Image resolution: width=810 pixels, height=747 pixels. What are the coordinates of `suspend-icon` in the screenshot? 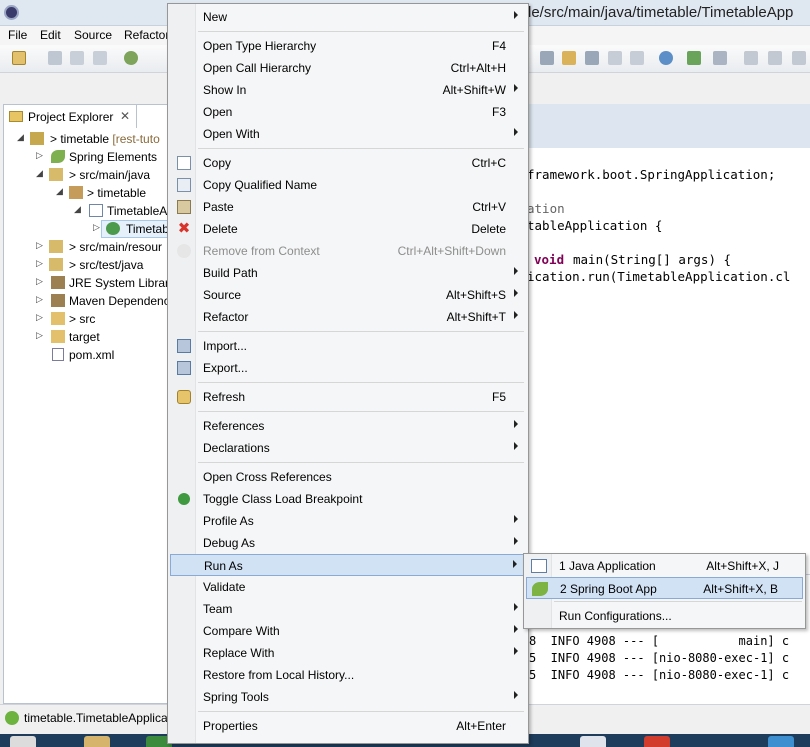 It's located at (775, 58).